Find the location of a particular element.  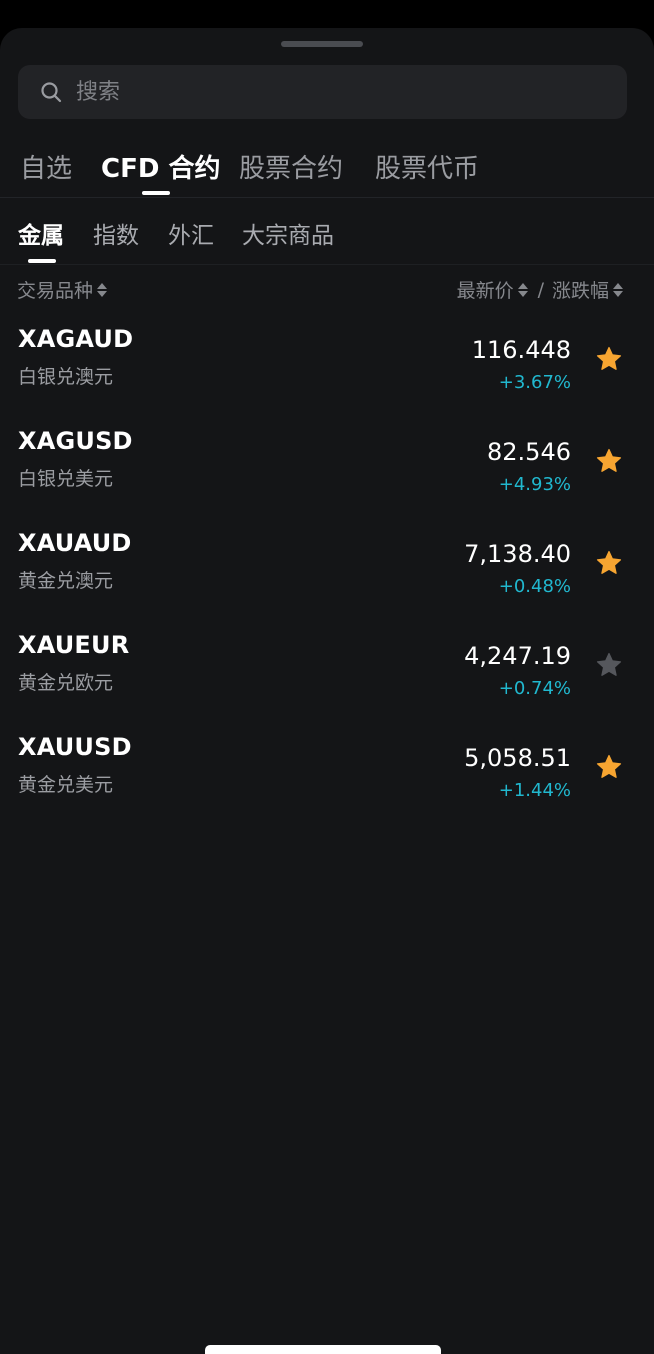

instrument-name: 白银兑澳元 is located at coordinates (66, 377).